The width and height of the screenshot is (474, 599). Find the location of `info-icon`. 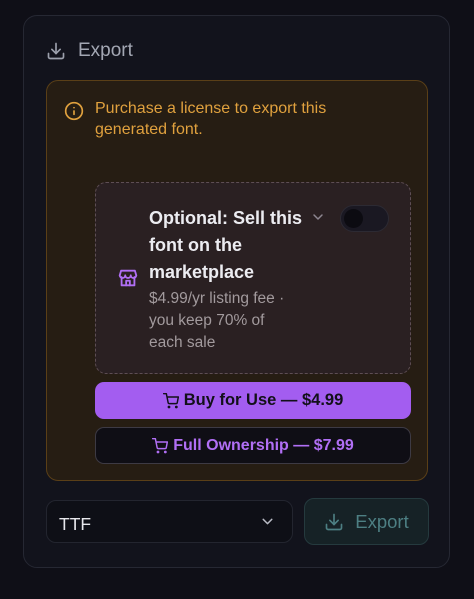

info-icon is located at coordinates (74, 111).